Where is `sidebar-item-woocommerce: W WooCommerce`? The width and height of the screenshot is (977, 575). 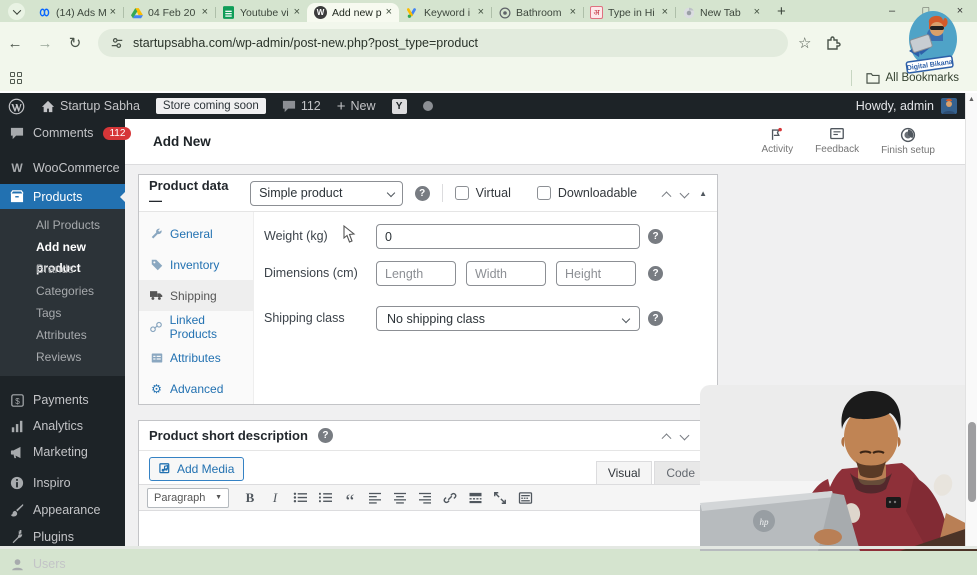
sidebar-item-woocommerce: W WooCommerce is located at coordinates (62, 168).